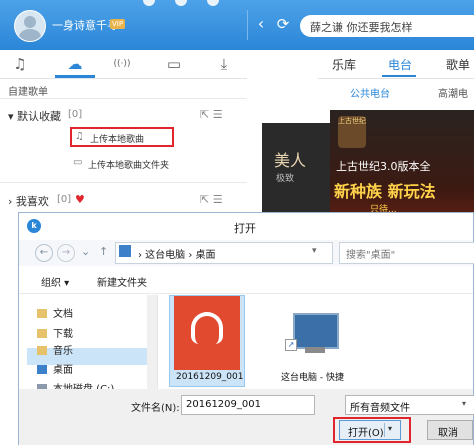 Image resolution: width=474 pixels, height=445 pixels. I want to click on device-icon: ▭, so click(174, 64).